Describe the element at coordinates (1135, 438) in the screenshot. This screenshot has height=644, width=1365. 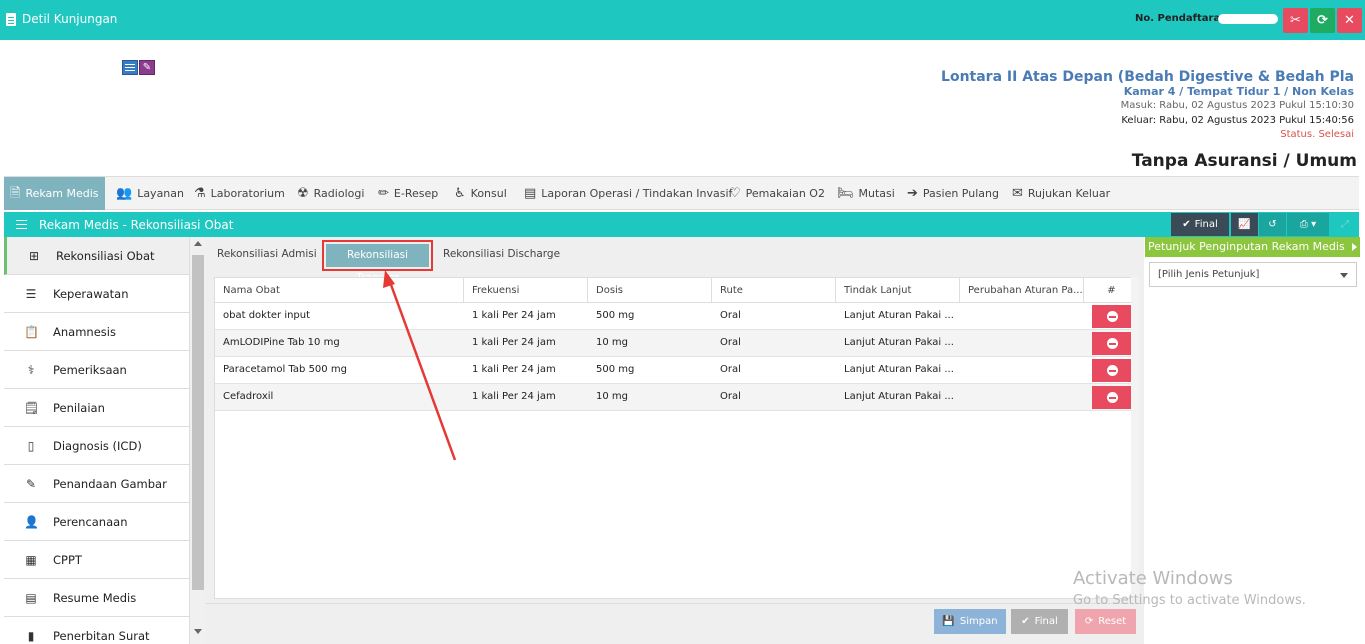
I see `table-scrollbar` at that location.